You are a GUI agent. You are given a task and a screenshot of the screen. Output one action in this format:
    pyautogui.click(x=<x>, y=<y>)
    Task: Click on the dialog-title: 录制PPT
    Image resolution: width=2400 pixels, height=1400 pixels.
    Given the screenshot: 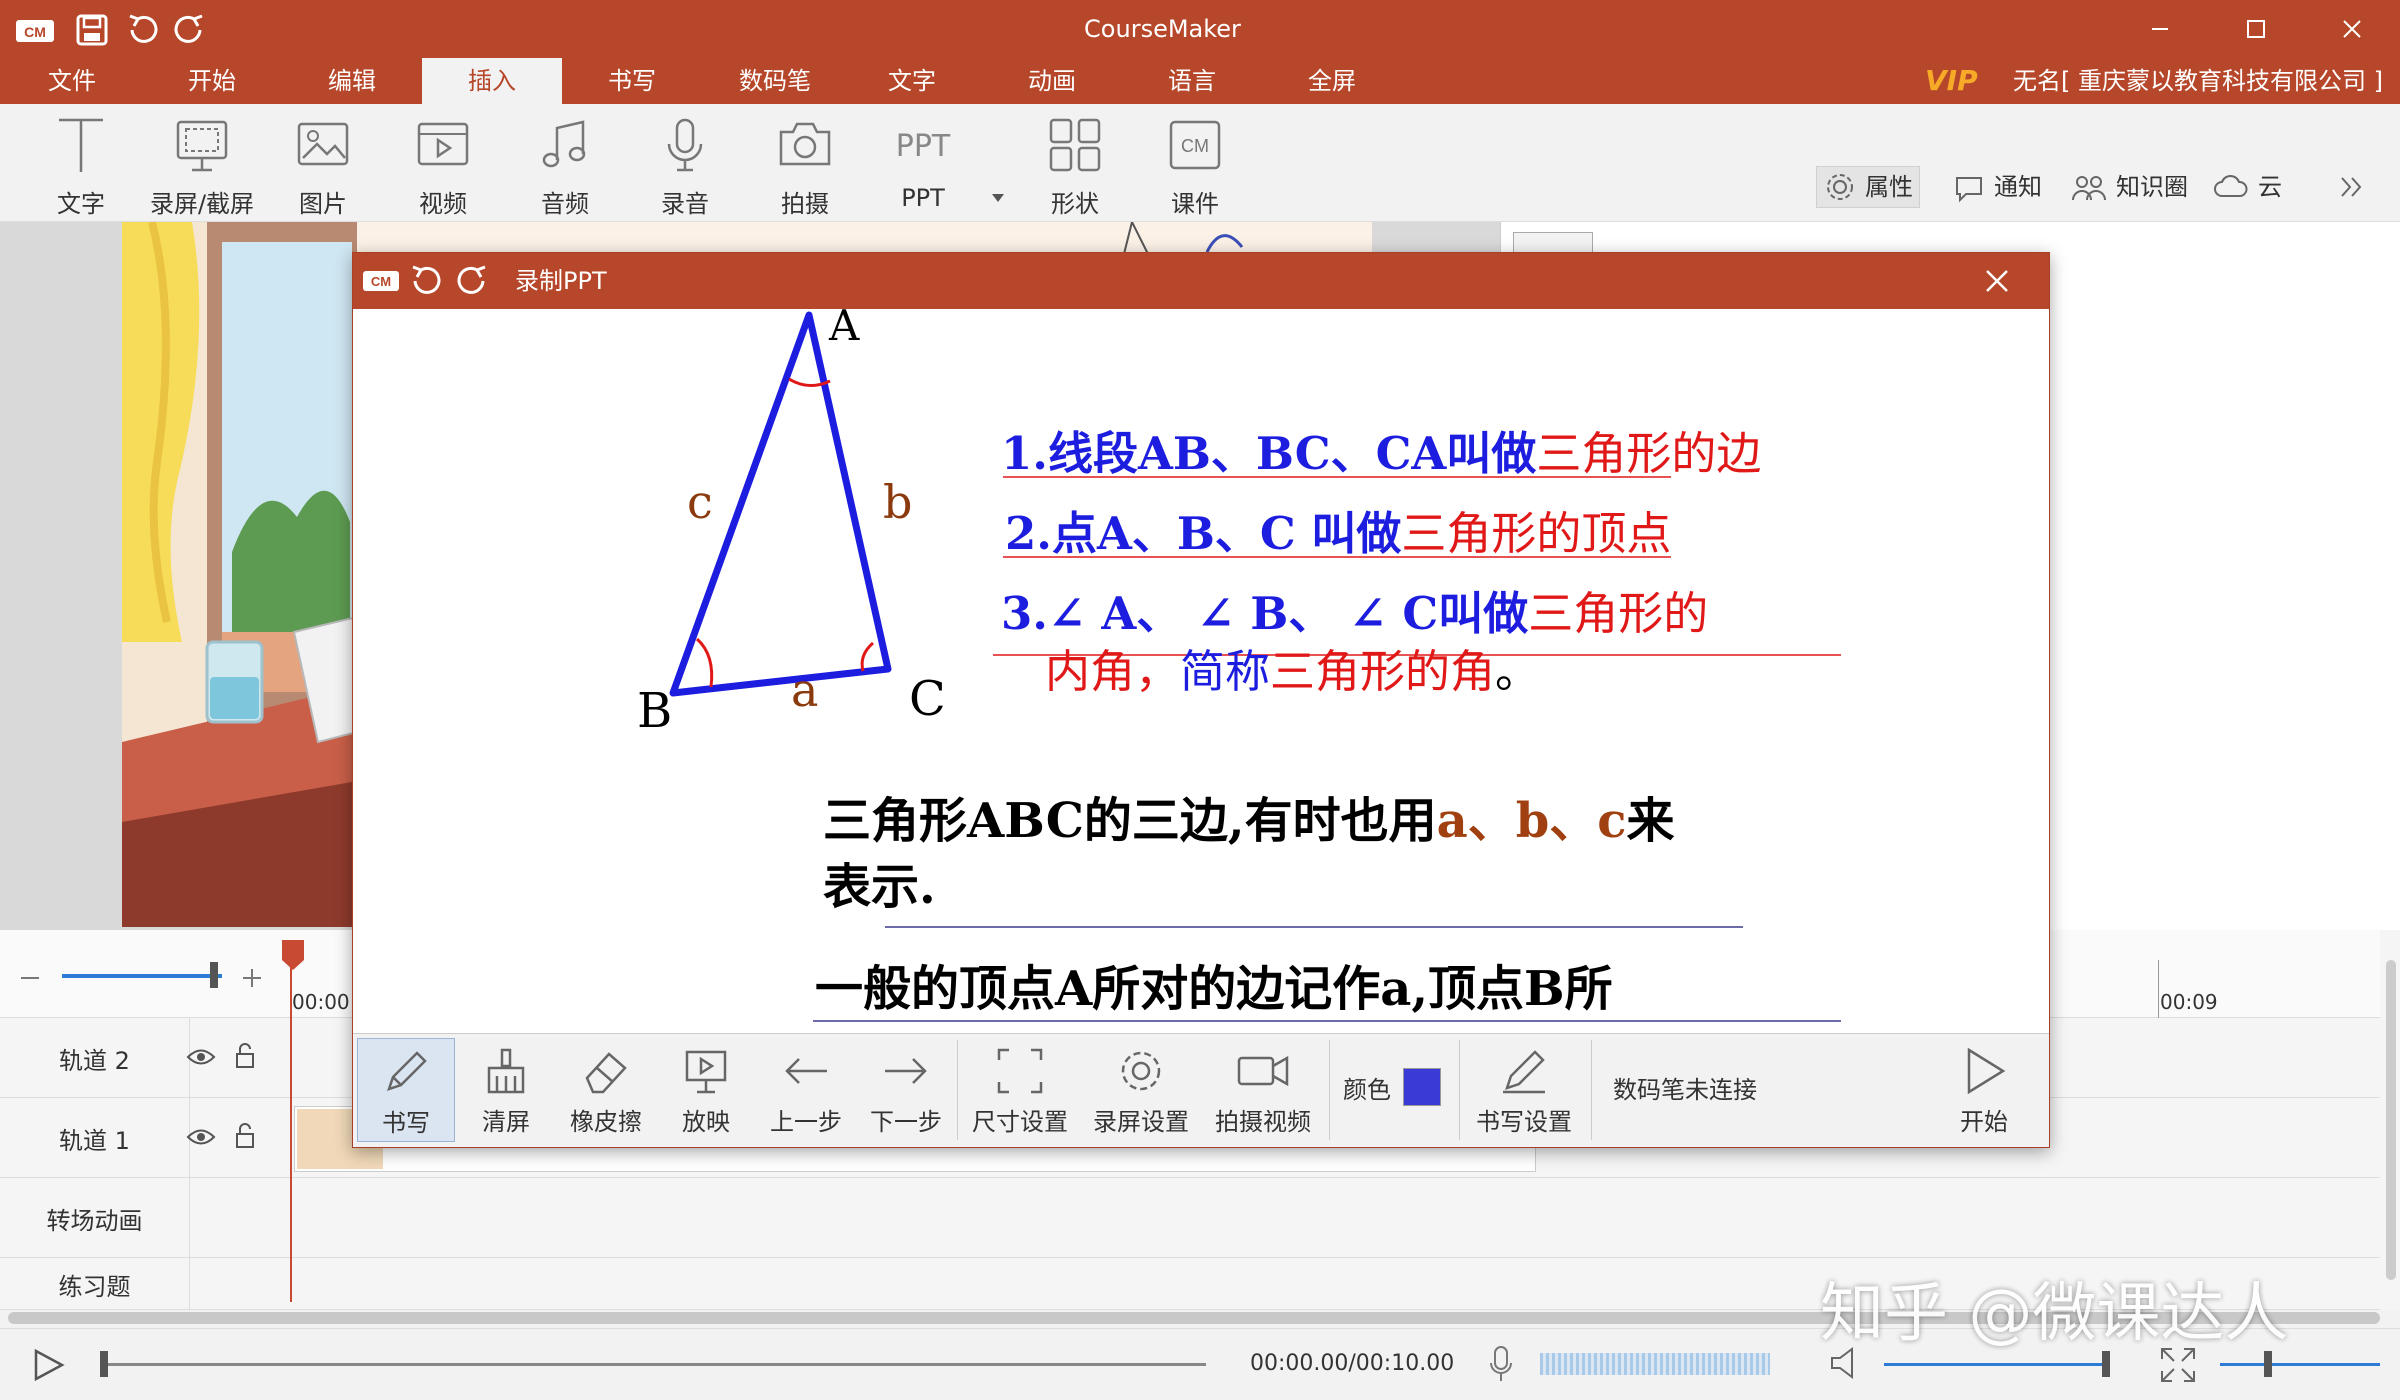 What is the action you would take?
    pyautogui.click(x=561, y=281)
    